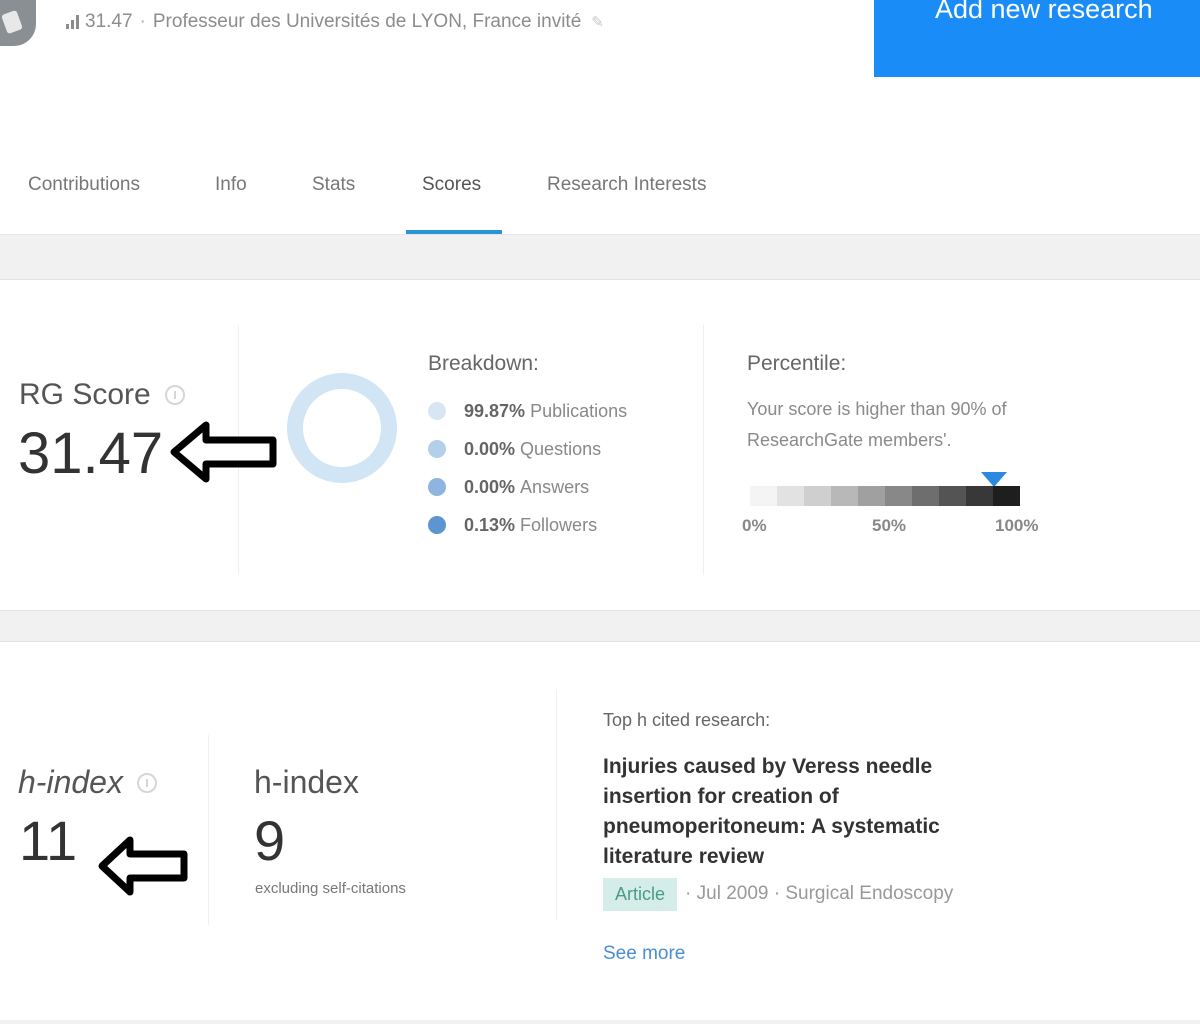  What do you see at coordinates (495, 410) in the screenshot?
I see `breakdown-pct: 99.87%` at bounding box center [495, 410].